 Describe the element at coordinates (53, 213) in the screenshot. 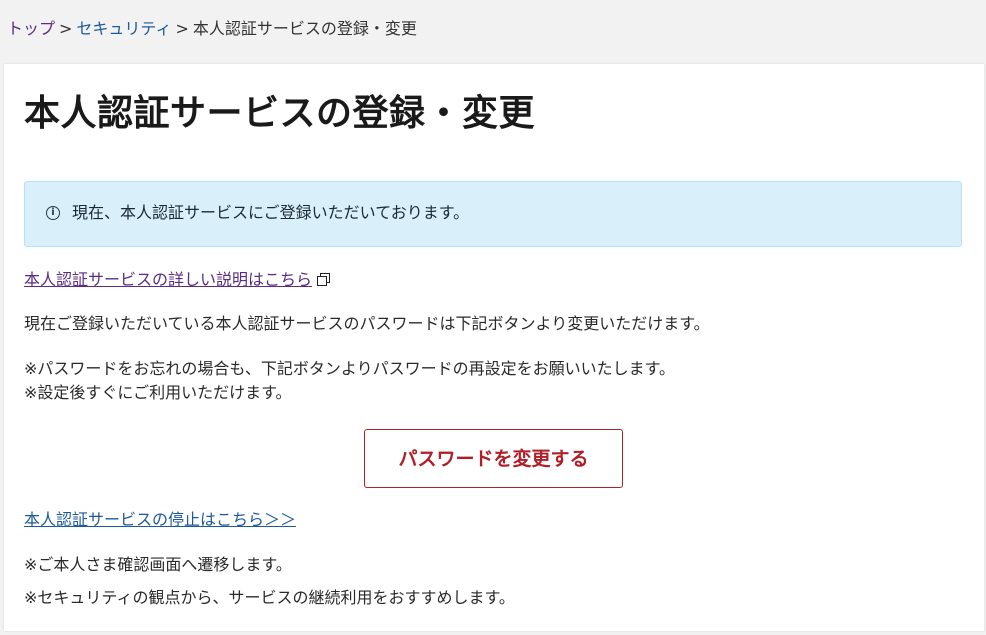

I see `info-icon: i` at that location.